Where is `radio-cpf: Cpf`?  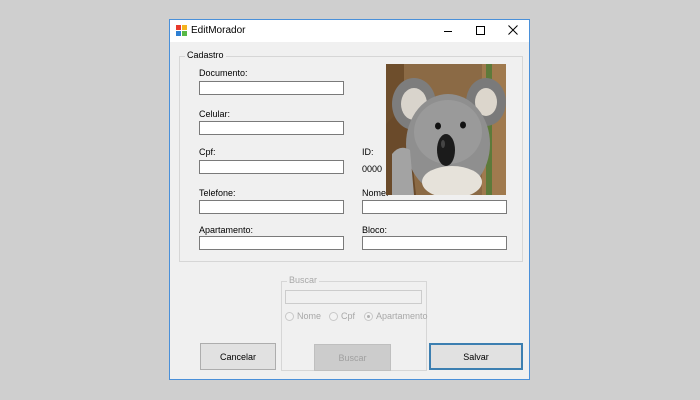
radio-cpf: Cpf is located at coordinates (342, 316).